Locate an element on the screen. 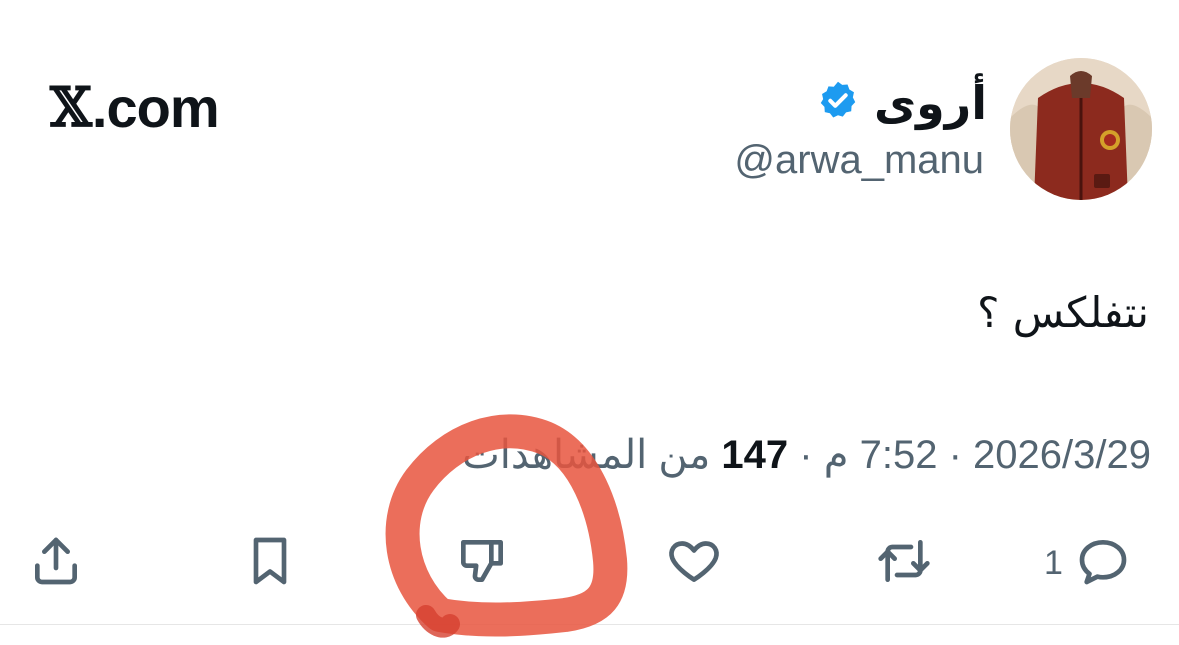 Image resolution: width=1179 pixels, height=645 pixels. x-com-logo: 𝕏 .com is located at coordinates (135, 107).